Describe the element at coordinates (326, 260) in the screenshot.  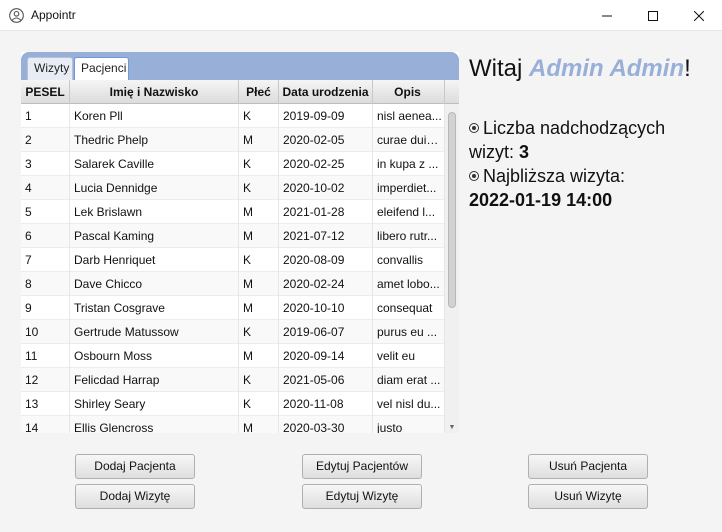
I see `cell-birthdate: 2020-08-09` at that location.